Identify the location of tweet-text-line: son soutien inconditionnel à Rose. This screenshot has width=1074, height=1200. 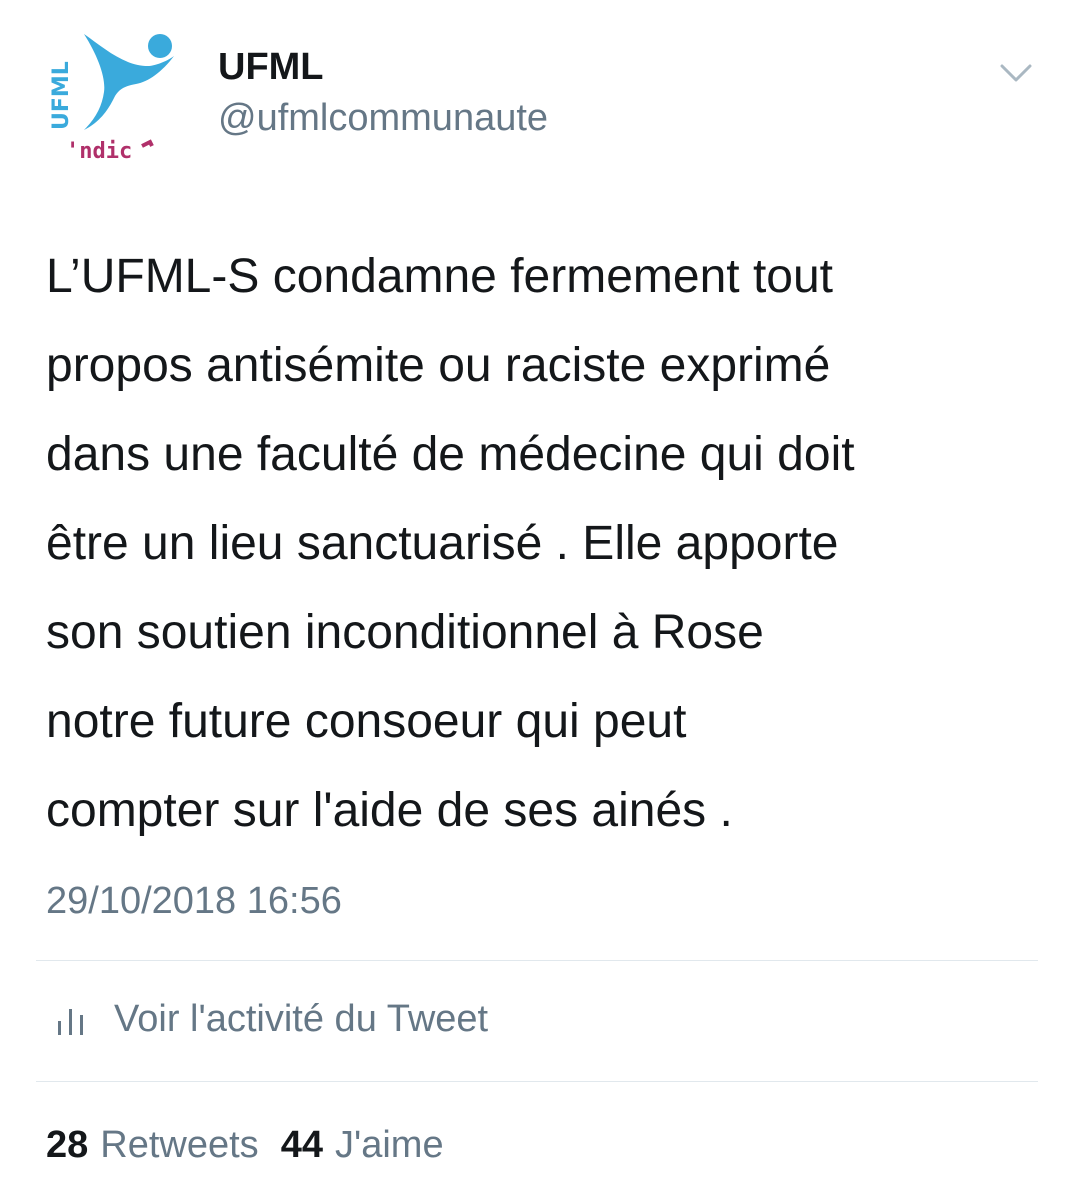
(405, 632).